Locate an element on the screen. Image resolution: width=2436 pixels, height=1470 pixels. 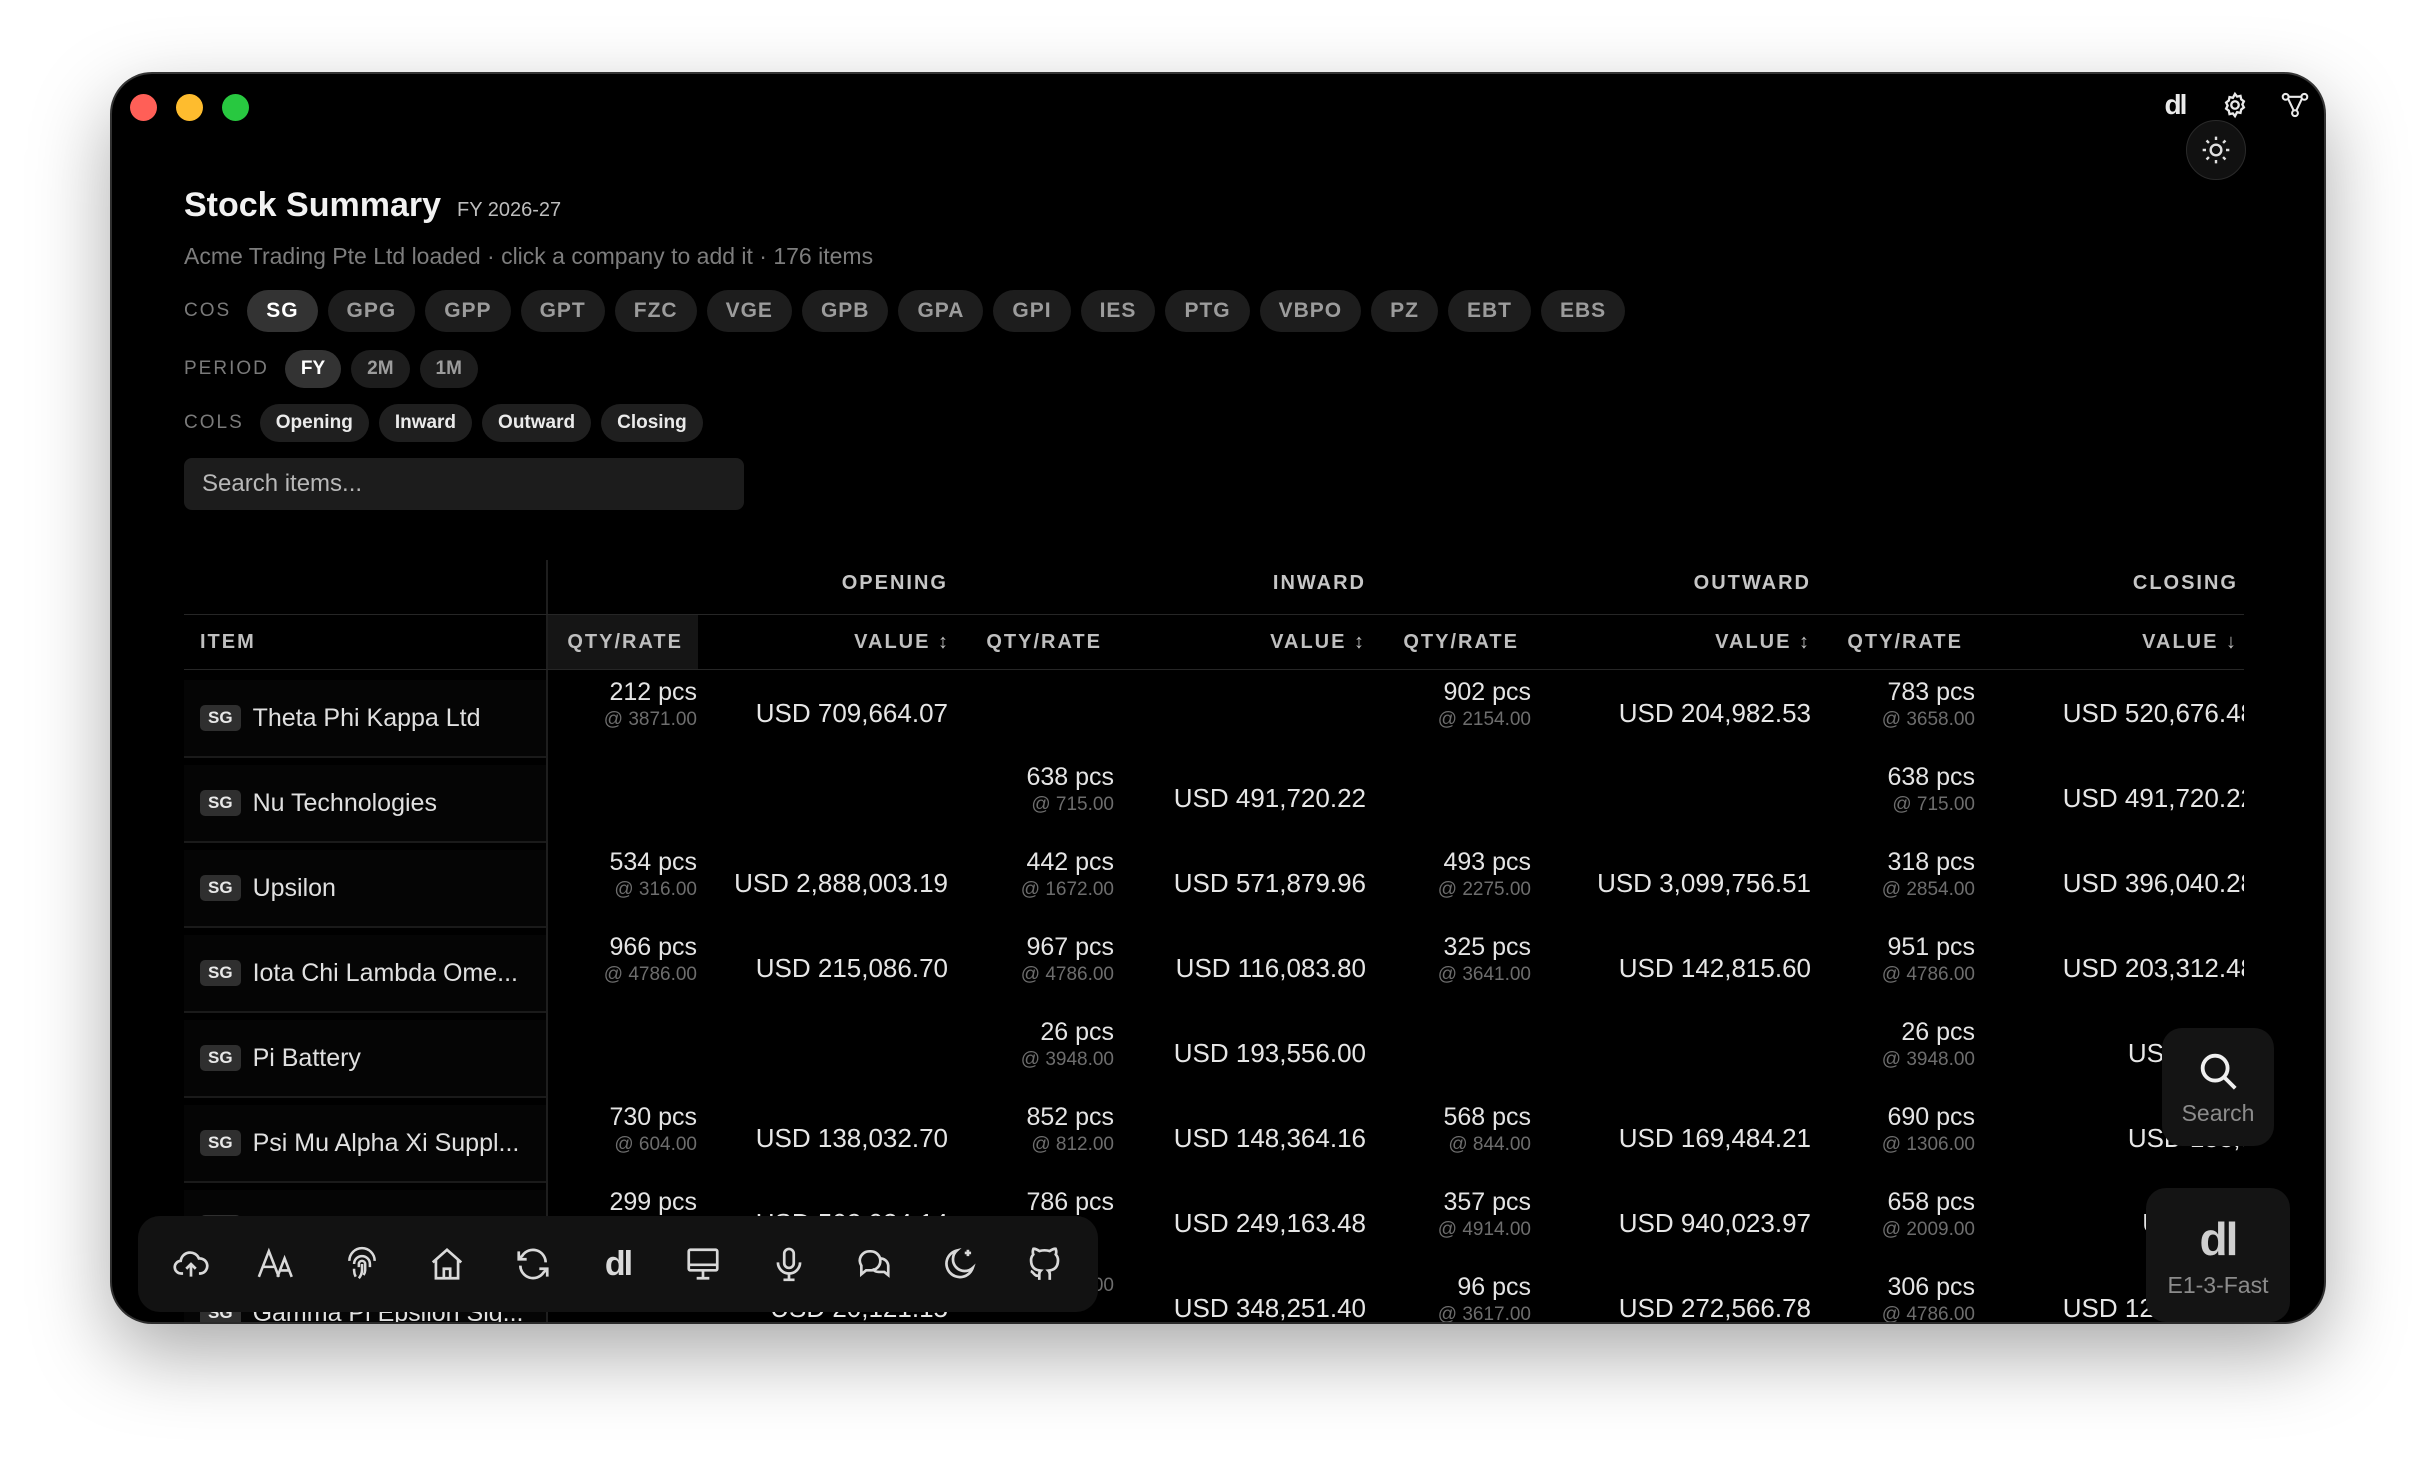
header-closing-value: VALUE ↓ is located at coordinates (2190, 642).